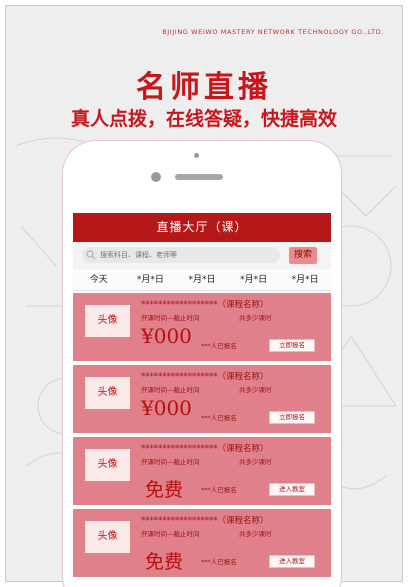  I want to click on date-tabs: 今天 *月*日 *月*日 *月*日 *月*日, so click(202, 280).